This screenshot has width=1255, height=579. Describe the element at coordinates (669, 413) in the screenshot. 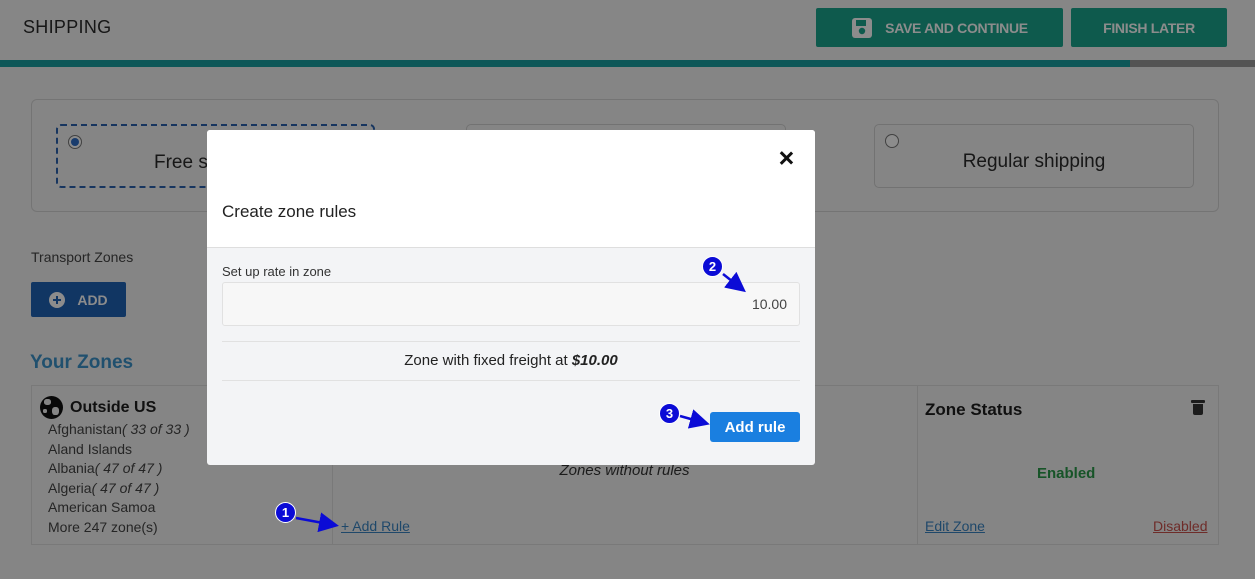

I see `annotation-marker-3: 3` at that location.